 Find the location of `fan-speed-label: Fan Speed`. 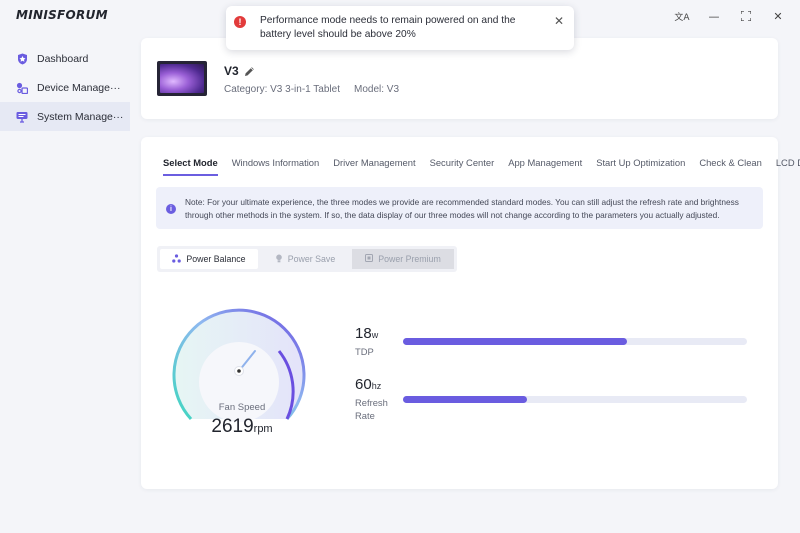

fan-speed-label: Fan Speed is located at coordinates (242, 407).